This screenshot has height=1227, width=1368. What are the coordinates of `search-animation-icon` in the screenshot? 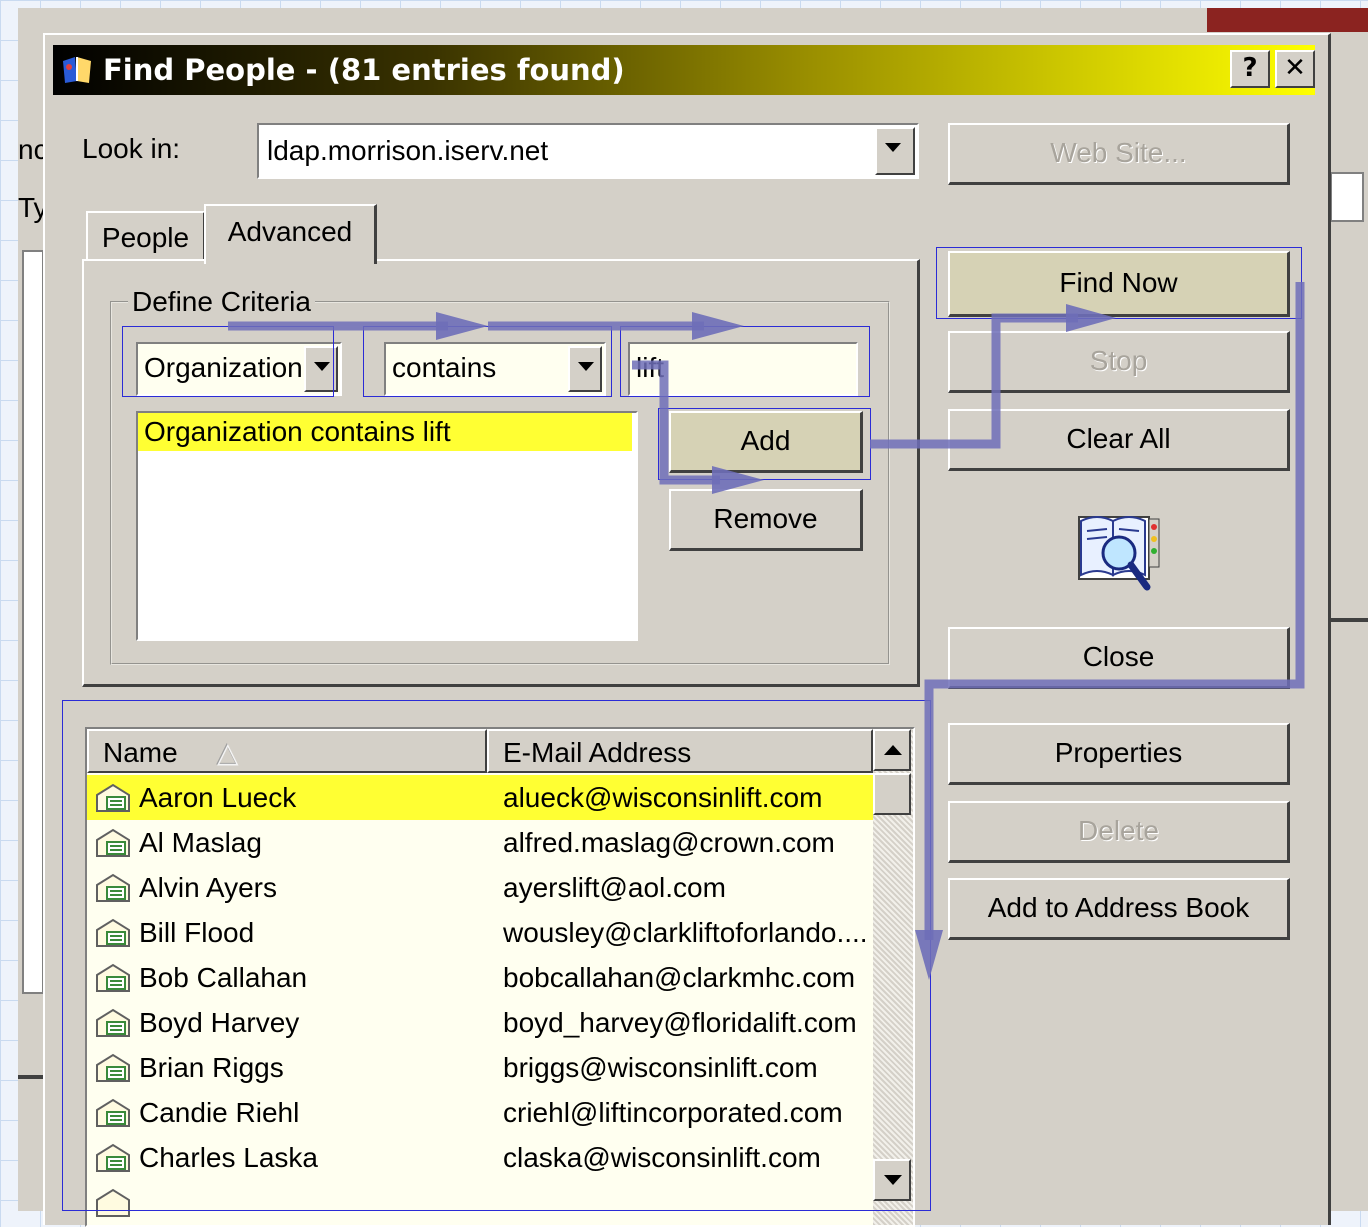 It's located at (1121, 555).